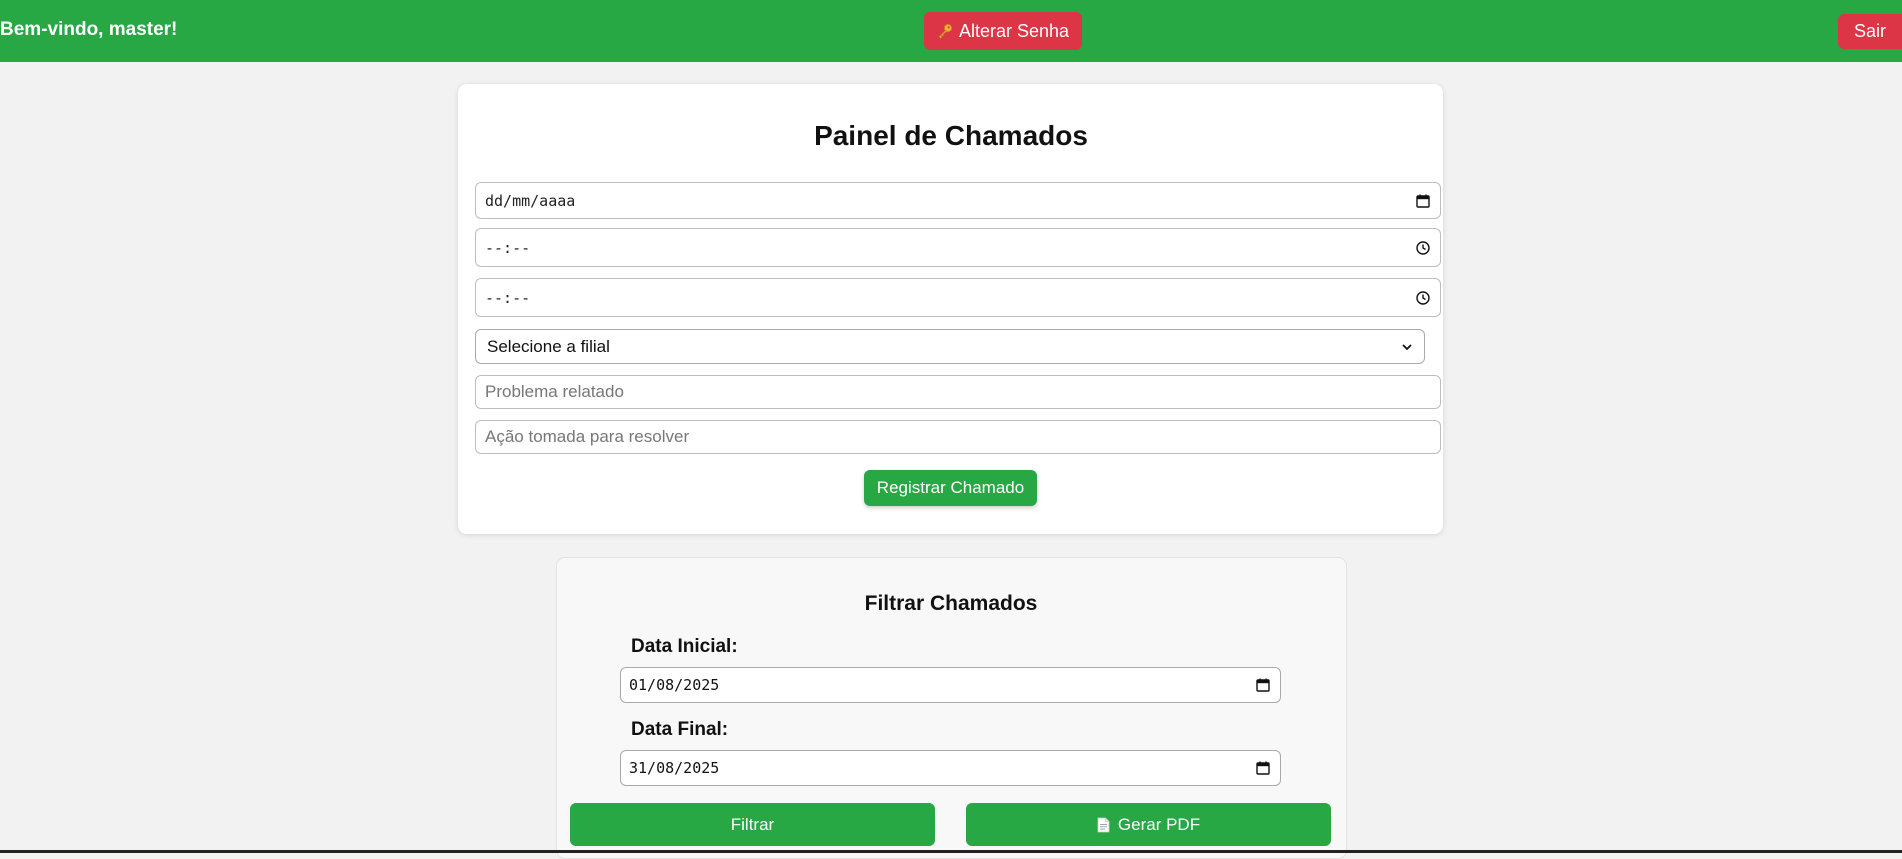  What do you see at coordinates (950, 346) in the screenshot?
I see `branch-select: Selecione a filial` at bounding box center [950, 346].